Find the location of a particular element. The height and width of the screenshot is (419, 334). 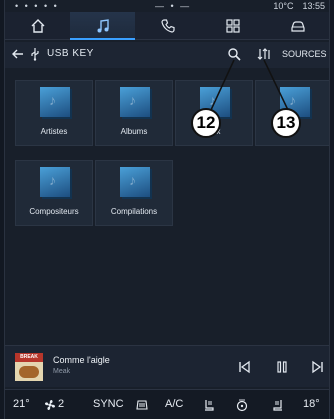

status-bar: • • • • • — • — 10°C 13:55 is located at coordinates (167, 6).